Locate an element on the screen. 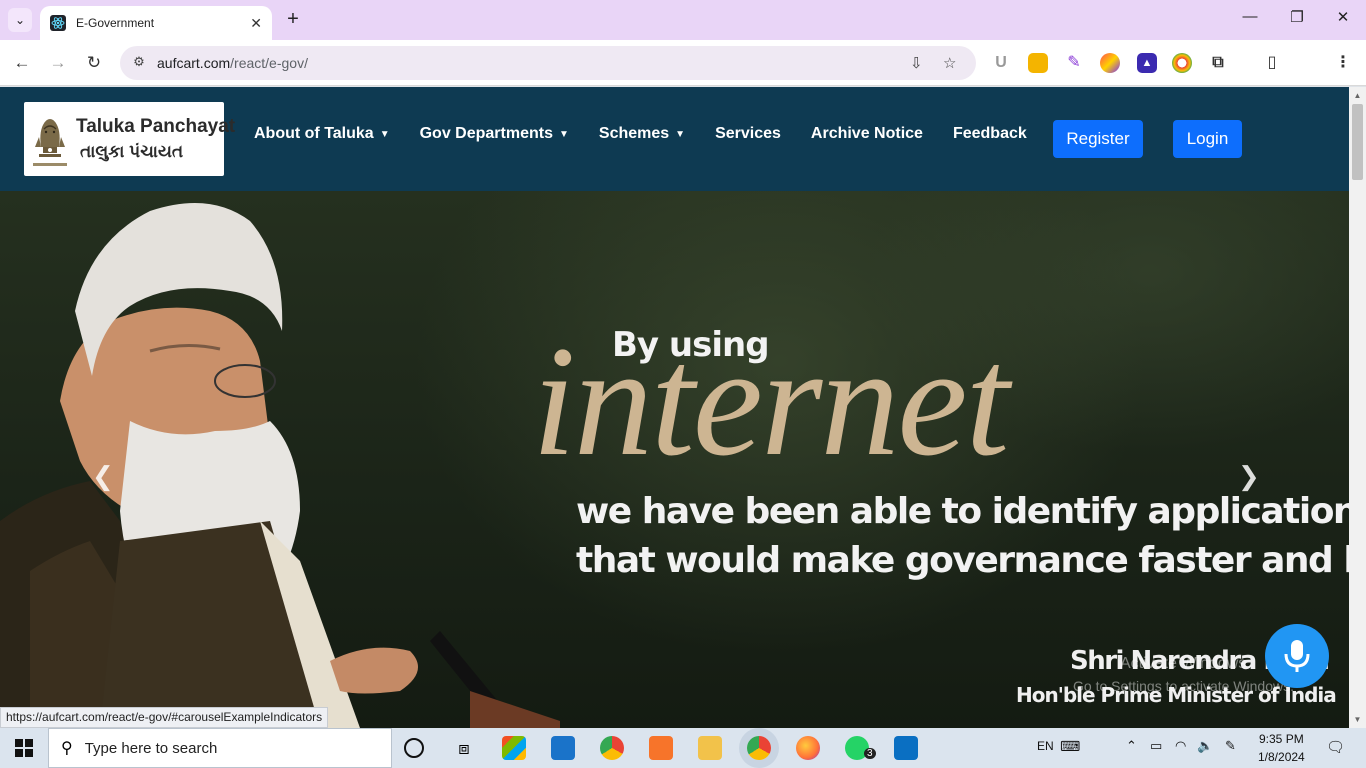  voice-search-button is located at coordinates (1297, 656).